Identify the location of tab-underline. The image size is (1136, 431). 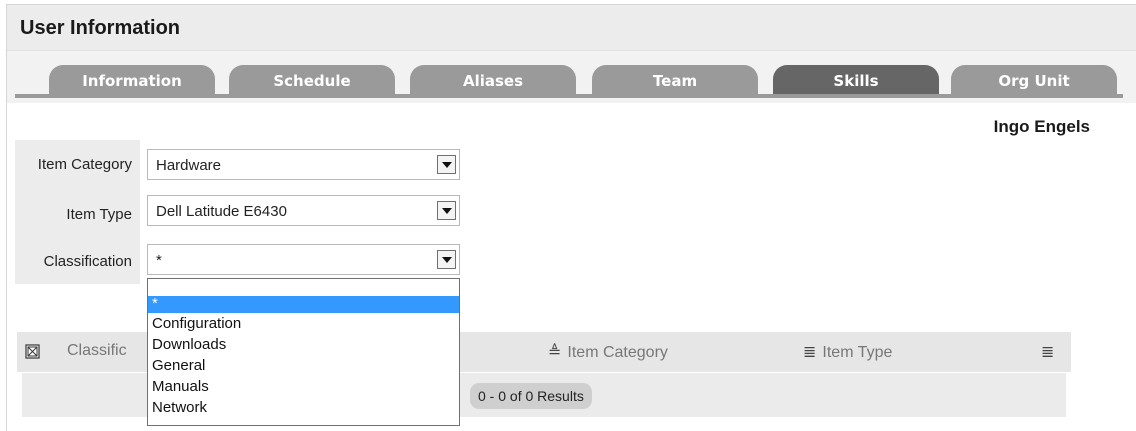
(569, 96).